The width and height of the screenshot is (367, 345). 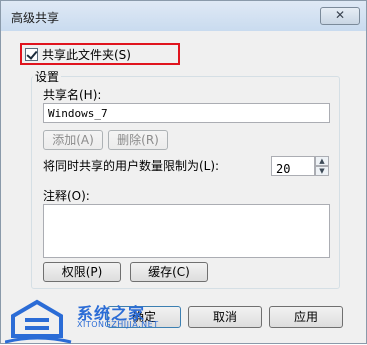 What do you see at coordinates (73, 140) in the screenshot?
I see `add-button: 添加(A)` at bounding box center [73, 140].